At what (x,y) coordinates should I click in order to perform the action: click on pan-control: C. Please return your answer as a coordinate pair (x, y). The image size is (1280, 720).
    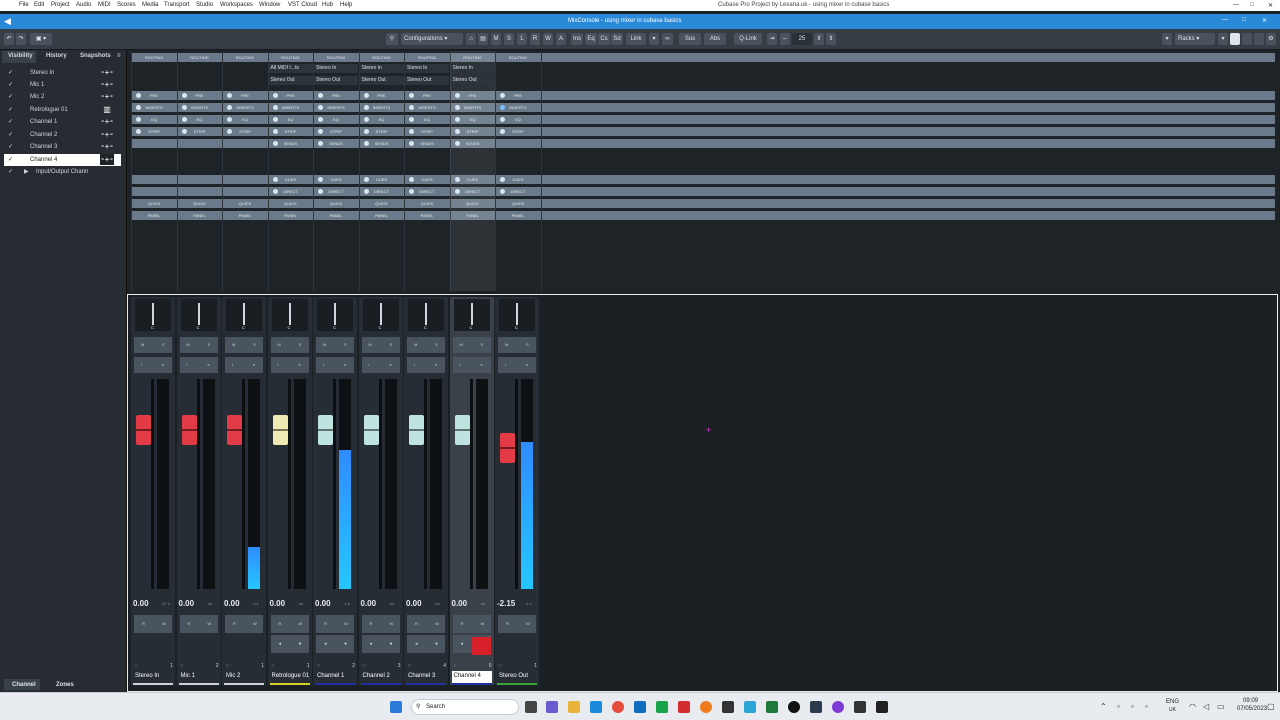
    Looking at the image, I should click on (517, 315).